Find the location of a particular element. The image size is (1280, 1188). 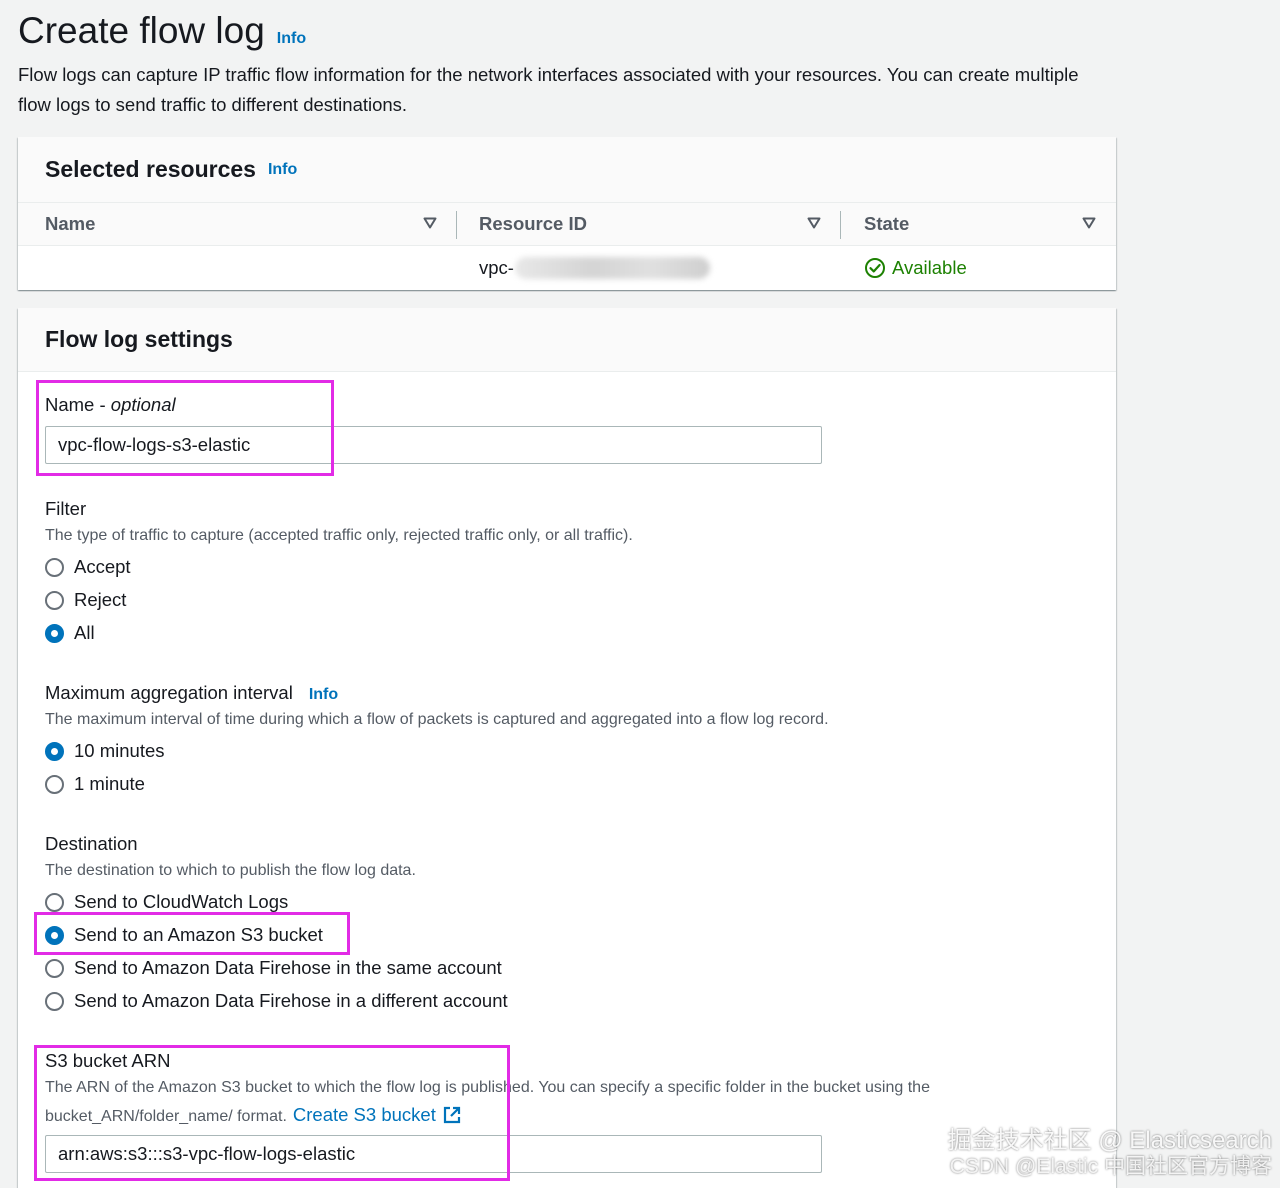

table-row: vpc- Available is located at coordinates (567, 268).